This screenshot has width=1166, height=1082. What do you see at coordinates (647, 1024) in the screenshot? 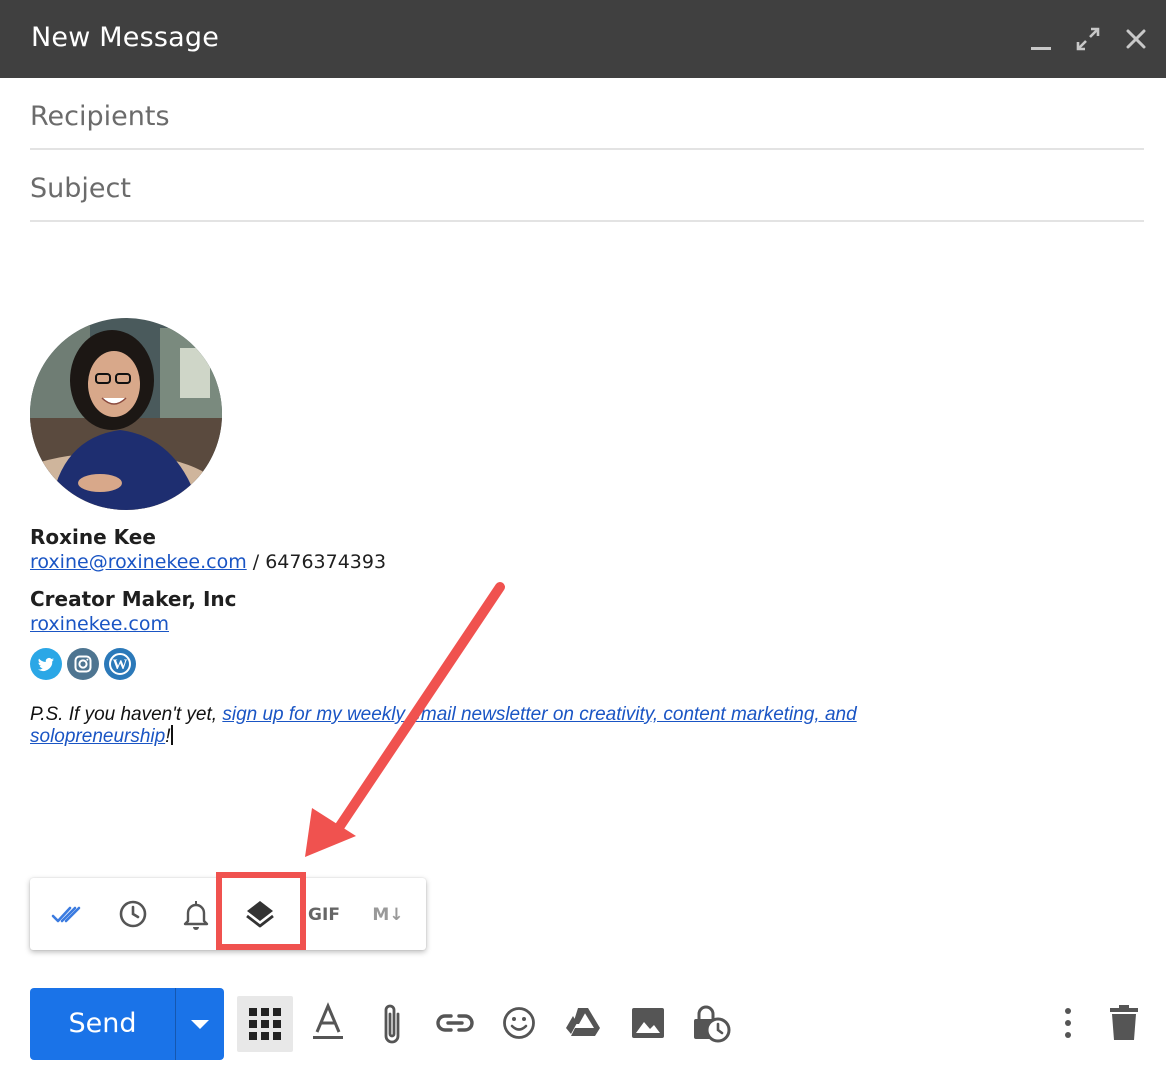
I see `photo-icon` at bounding box center [647, 1024].